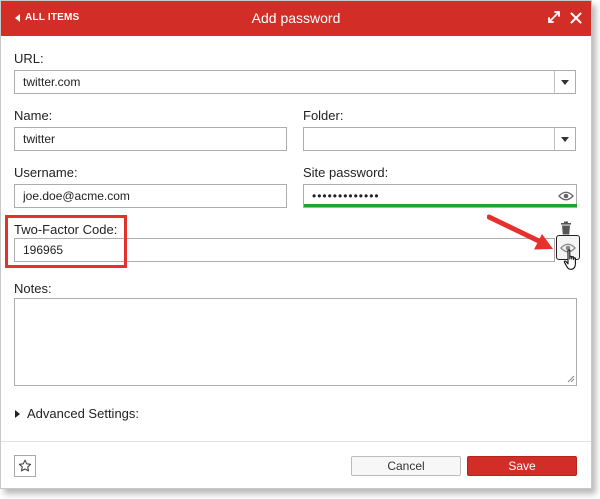 The height and width of the screenshot is (499, 600). Describe the element at coordinates (33, 288) in the screenshot. I see `notes-label: Notes:` at that location.